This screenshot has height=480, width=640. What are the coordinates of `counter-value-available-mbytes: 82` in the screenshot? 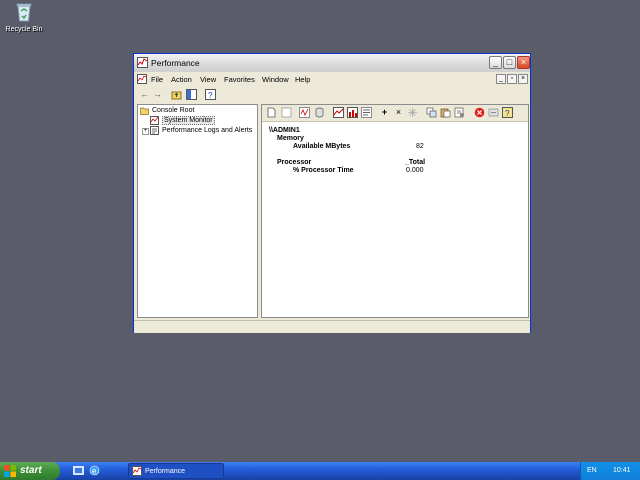 It's located at (420, 146).